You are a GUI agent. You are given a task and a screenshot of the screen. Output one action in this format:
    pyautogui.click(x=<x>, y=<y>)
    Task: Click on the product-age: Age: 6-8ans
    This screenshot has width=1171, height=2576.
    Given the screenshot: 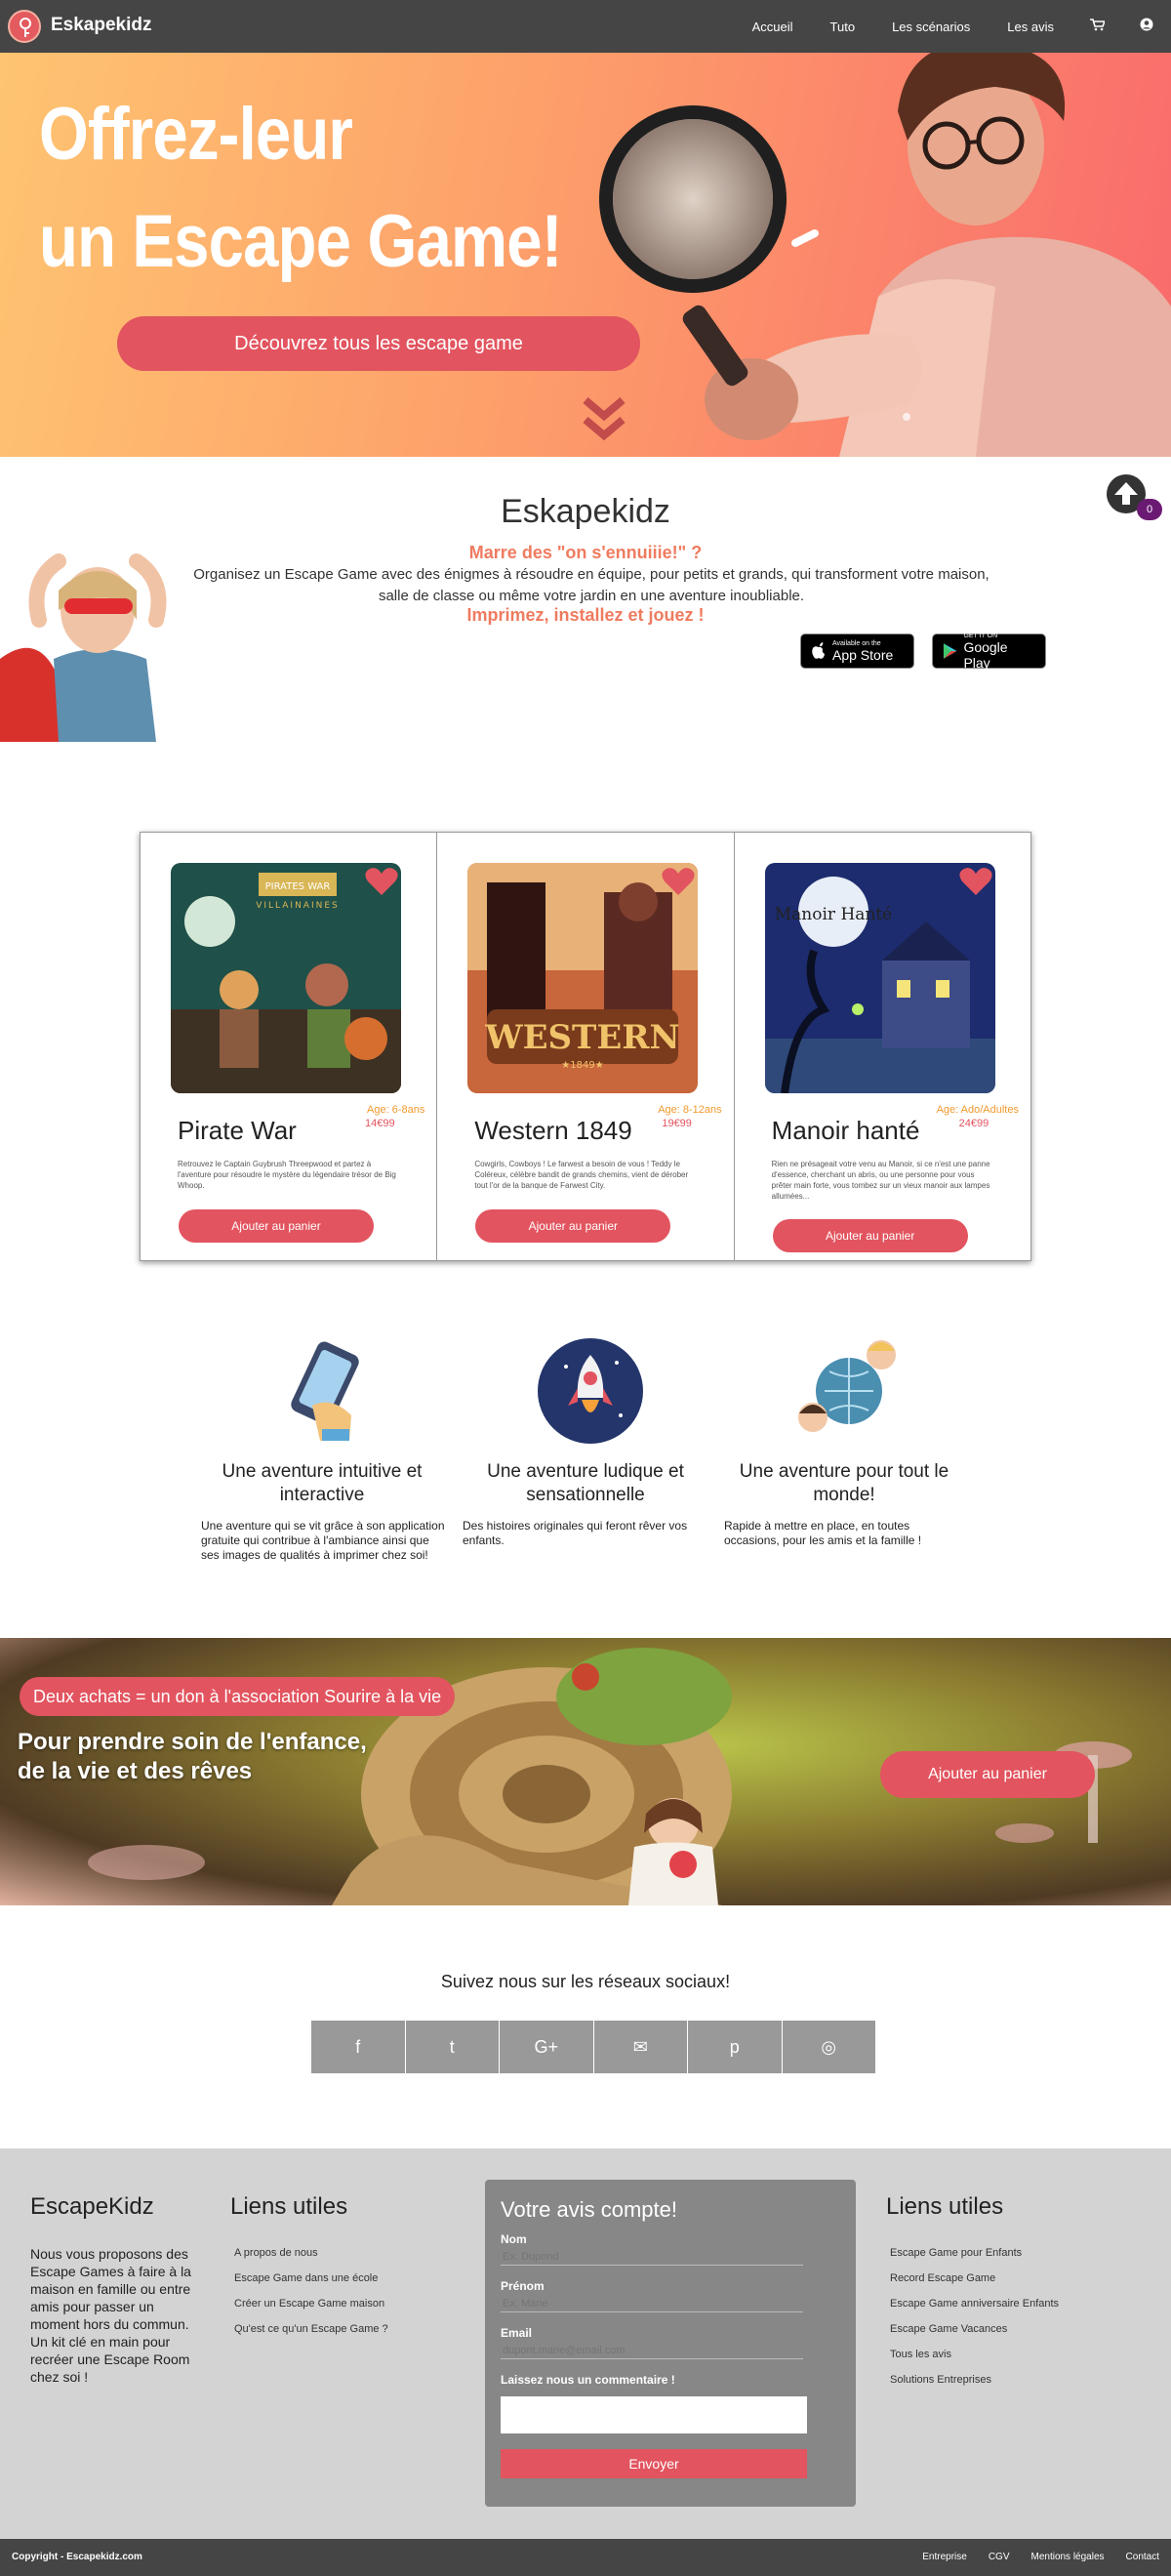 What is the action you would take?
    pyautogui.click(x=396, y=1110)
    